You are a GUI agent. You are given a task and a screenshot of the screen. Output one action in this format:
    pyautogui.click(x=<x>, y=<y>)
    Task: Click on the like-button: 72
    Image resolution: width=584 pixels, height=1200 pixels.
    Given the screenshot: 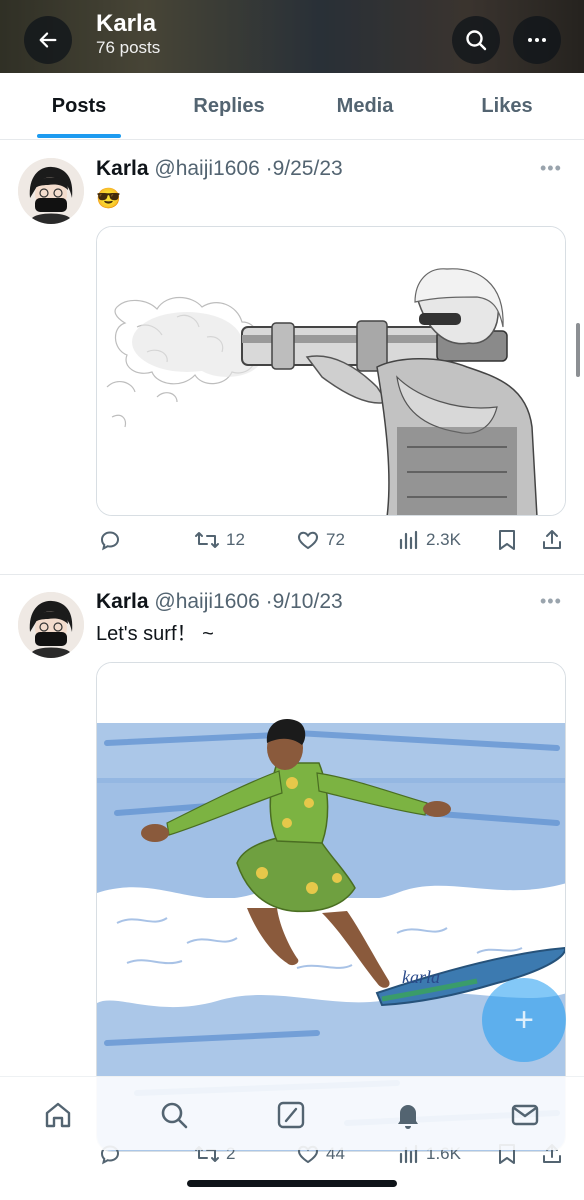 What is the action you would take?
    pyautogui.click(x=320, y=540)
    